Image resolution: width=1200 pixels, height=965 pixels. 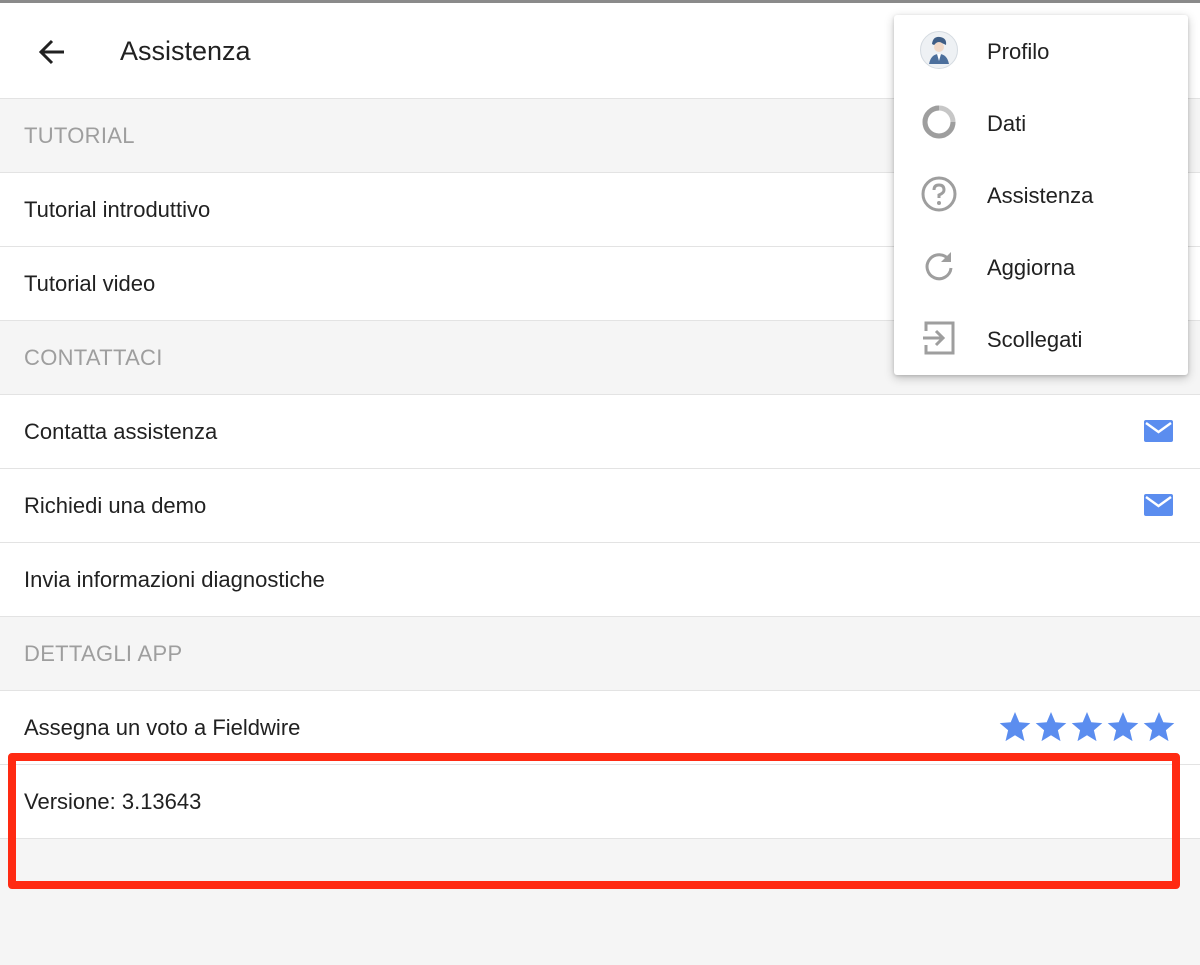 I want to click on back-button, so click(x=53, y=52).